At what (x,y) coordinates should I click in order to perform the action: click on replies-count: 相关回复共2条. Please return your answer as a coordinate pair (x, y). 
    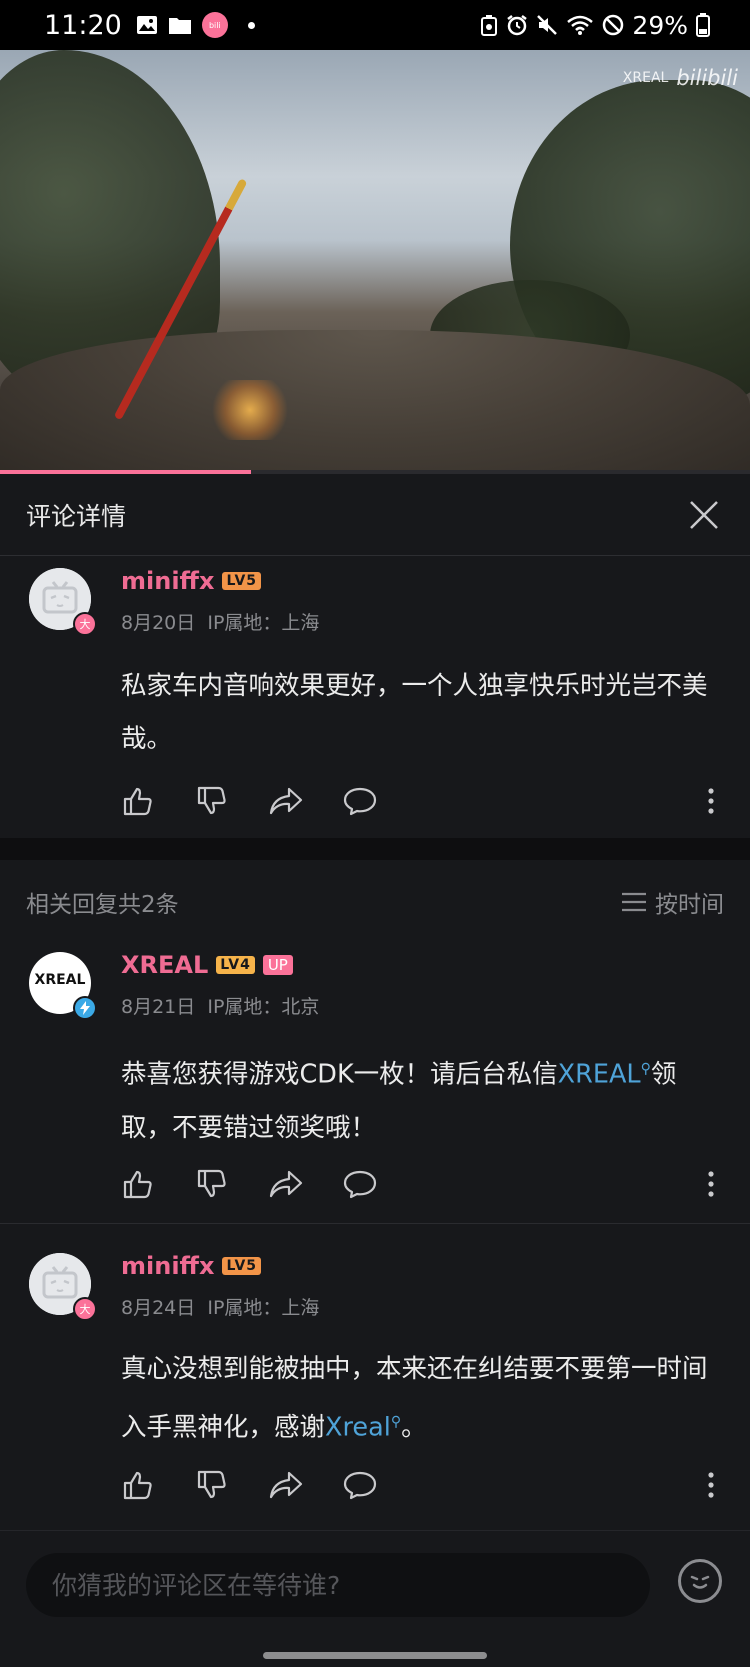
    Looking at the image, I should click on (102, 905).